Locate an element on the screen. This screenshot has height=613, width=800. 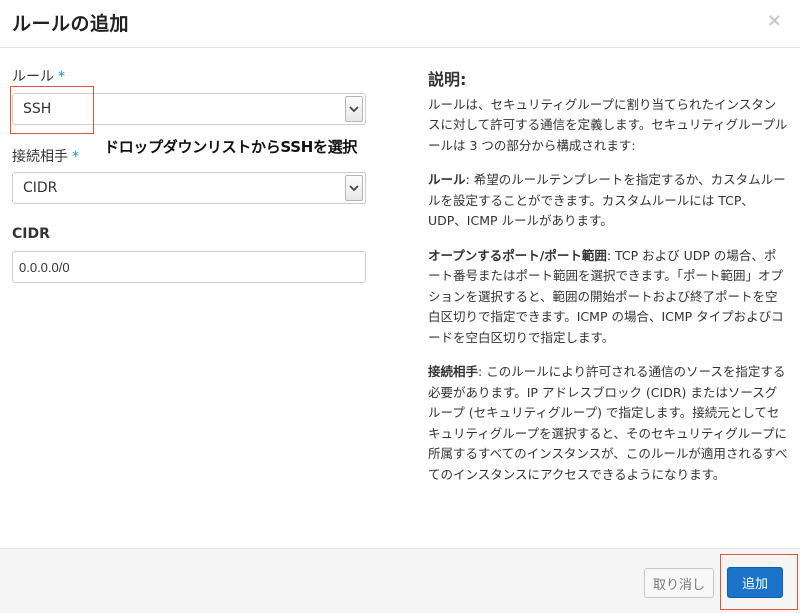
cancel-button: 取り消し is located at coordinates (679, 583).